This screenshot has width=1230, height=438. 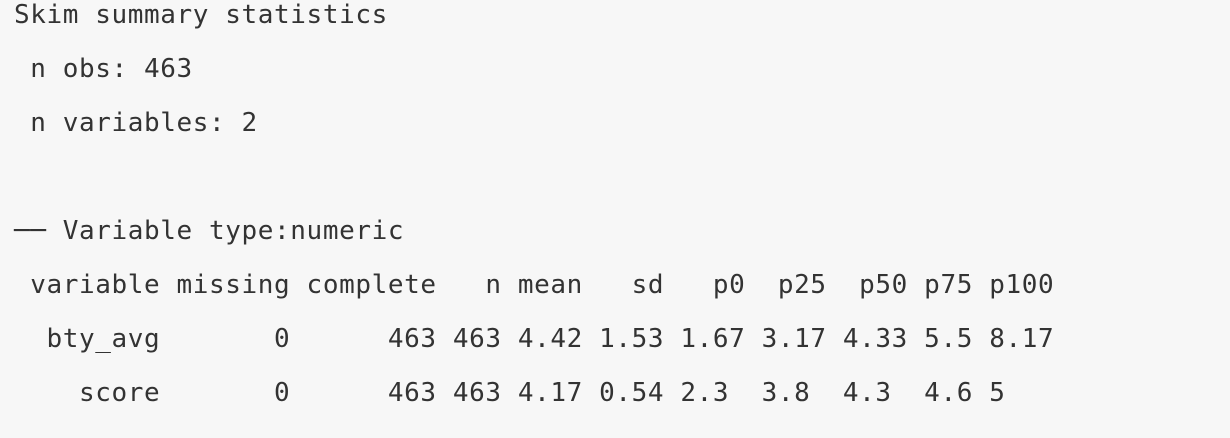 I want to click on n-obs-line: n obs: 463, so click(x=103, y=69).